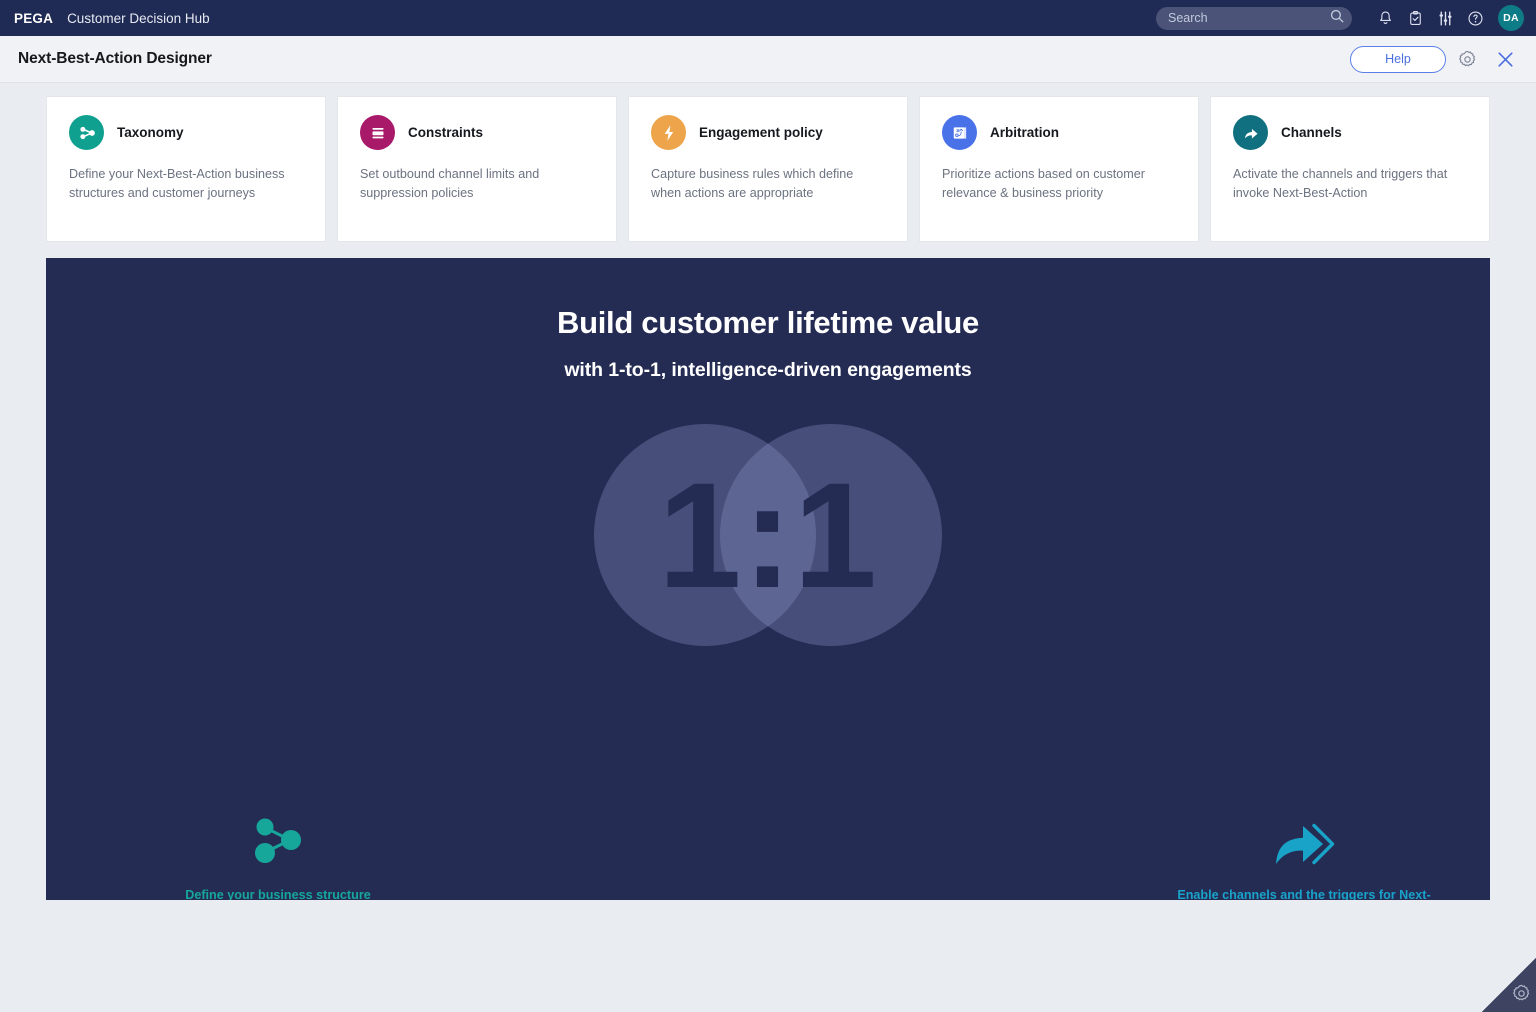  What do you see at coordinates (1511, 18) in the screenshot?
I see `avatar: DA` at bounding box center [1511, 18].